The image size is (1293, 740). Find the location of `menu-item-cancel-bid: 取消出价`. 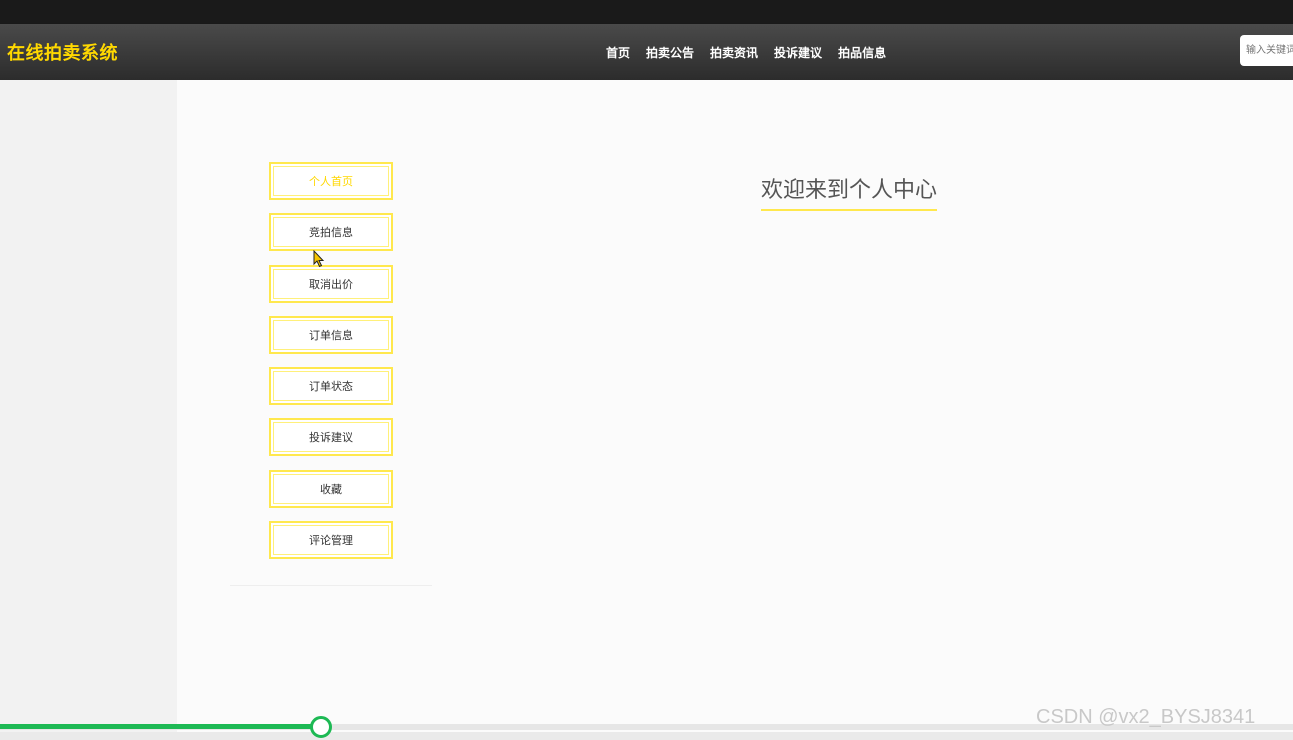

menu-item-cancel-bid: 取消出价 is located at coordinates (331, 283).